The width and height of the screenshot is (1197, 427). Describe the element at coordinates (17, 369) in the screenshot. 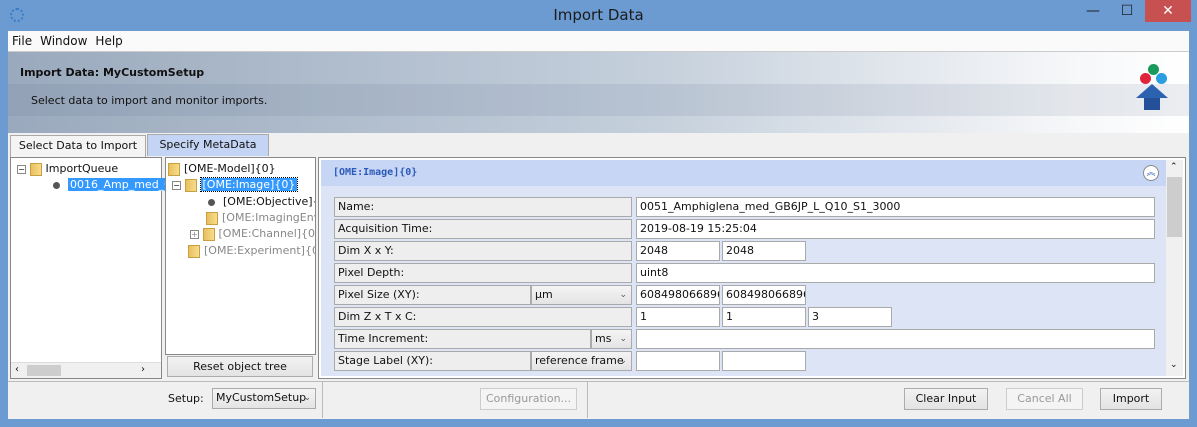

I see `scroll-left-icon: ‹` at that location.